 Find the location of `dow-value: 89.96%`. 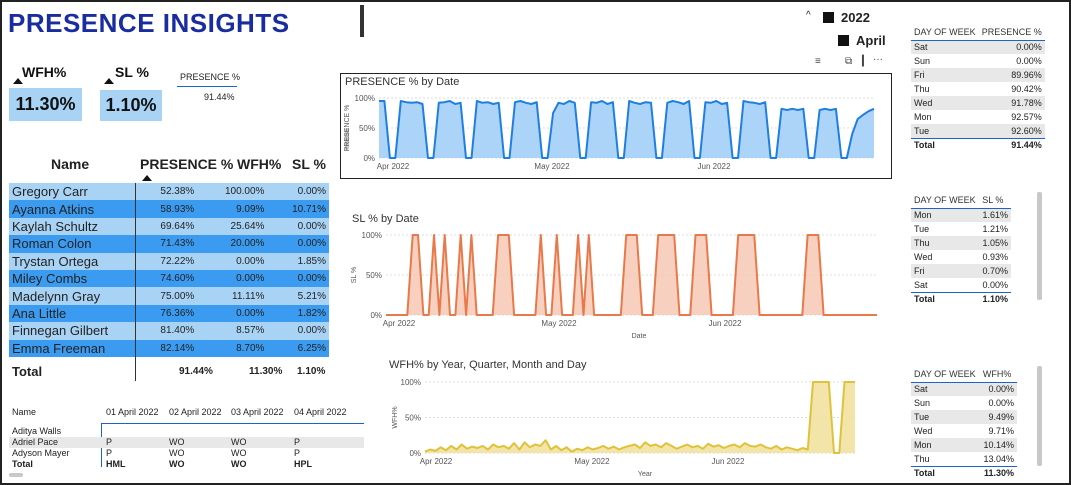

dow-value: 89.96% is located at coordinates (1011, 75).